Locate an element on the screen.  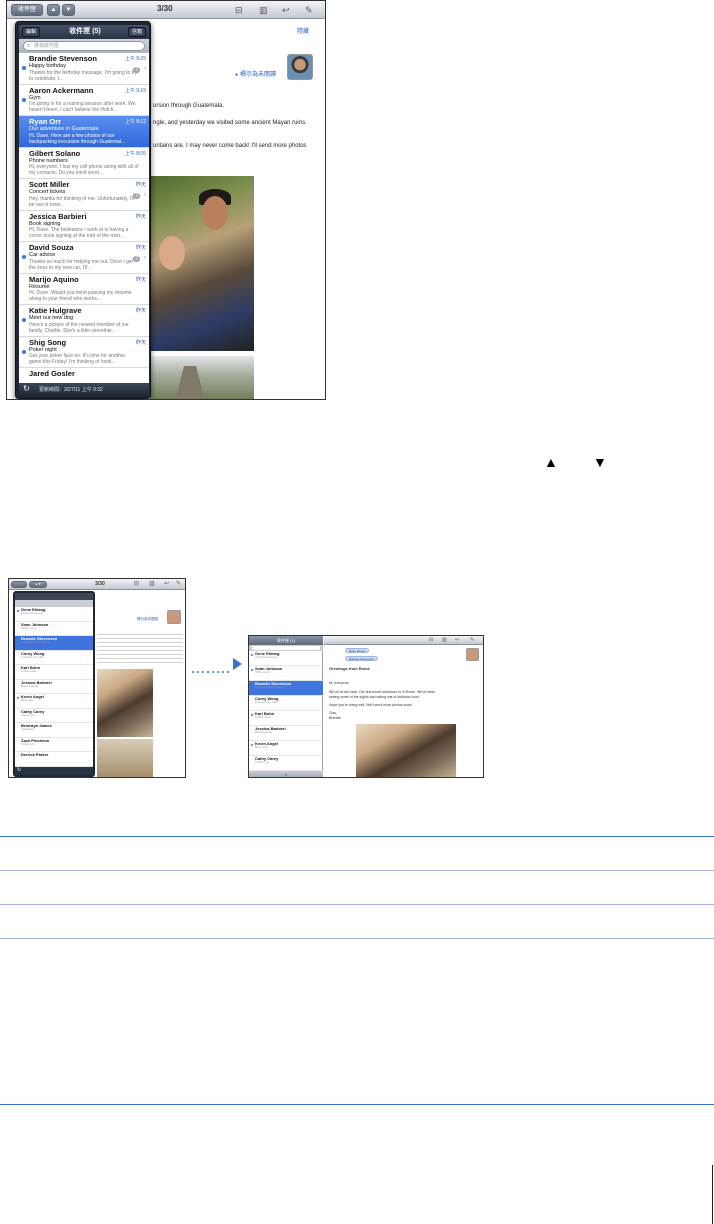
thread-count-badge: 3 is located at coordinates (136, 196).